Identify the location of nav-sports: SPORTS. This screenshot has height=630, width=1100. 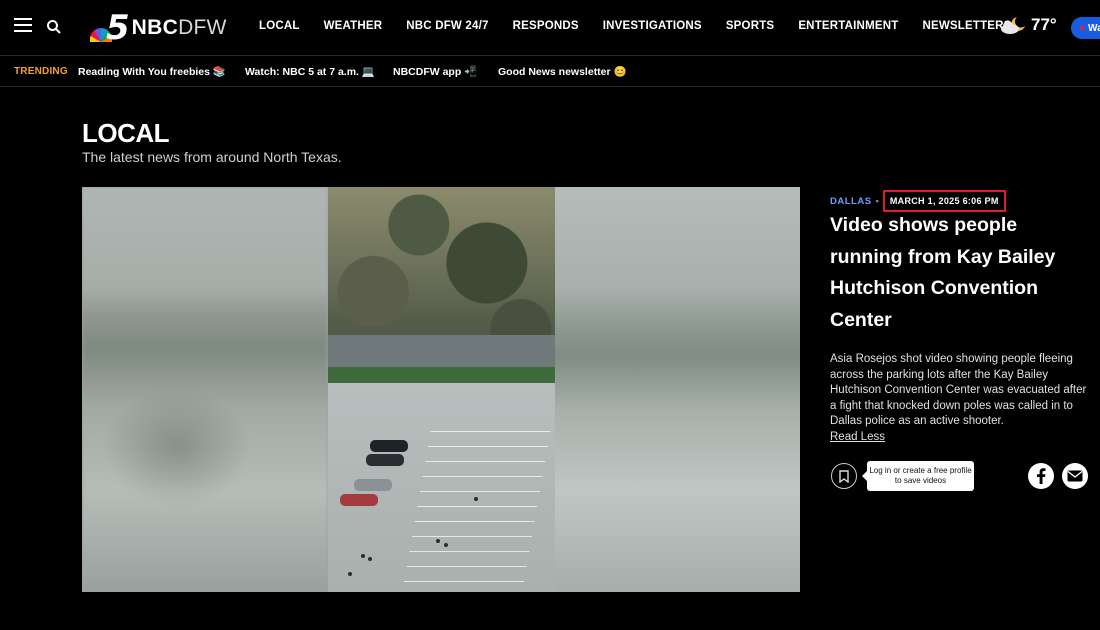
(750, 26).